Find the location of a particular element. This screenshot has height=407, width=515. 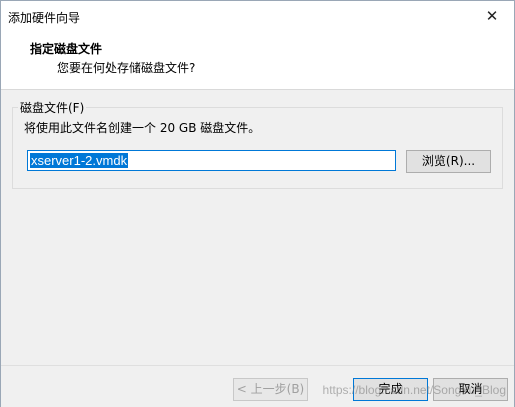

disk-file-group-label: 磁盘文件(F) is located at coordinates (52, 107).